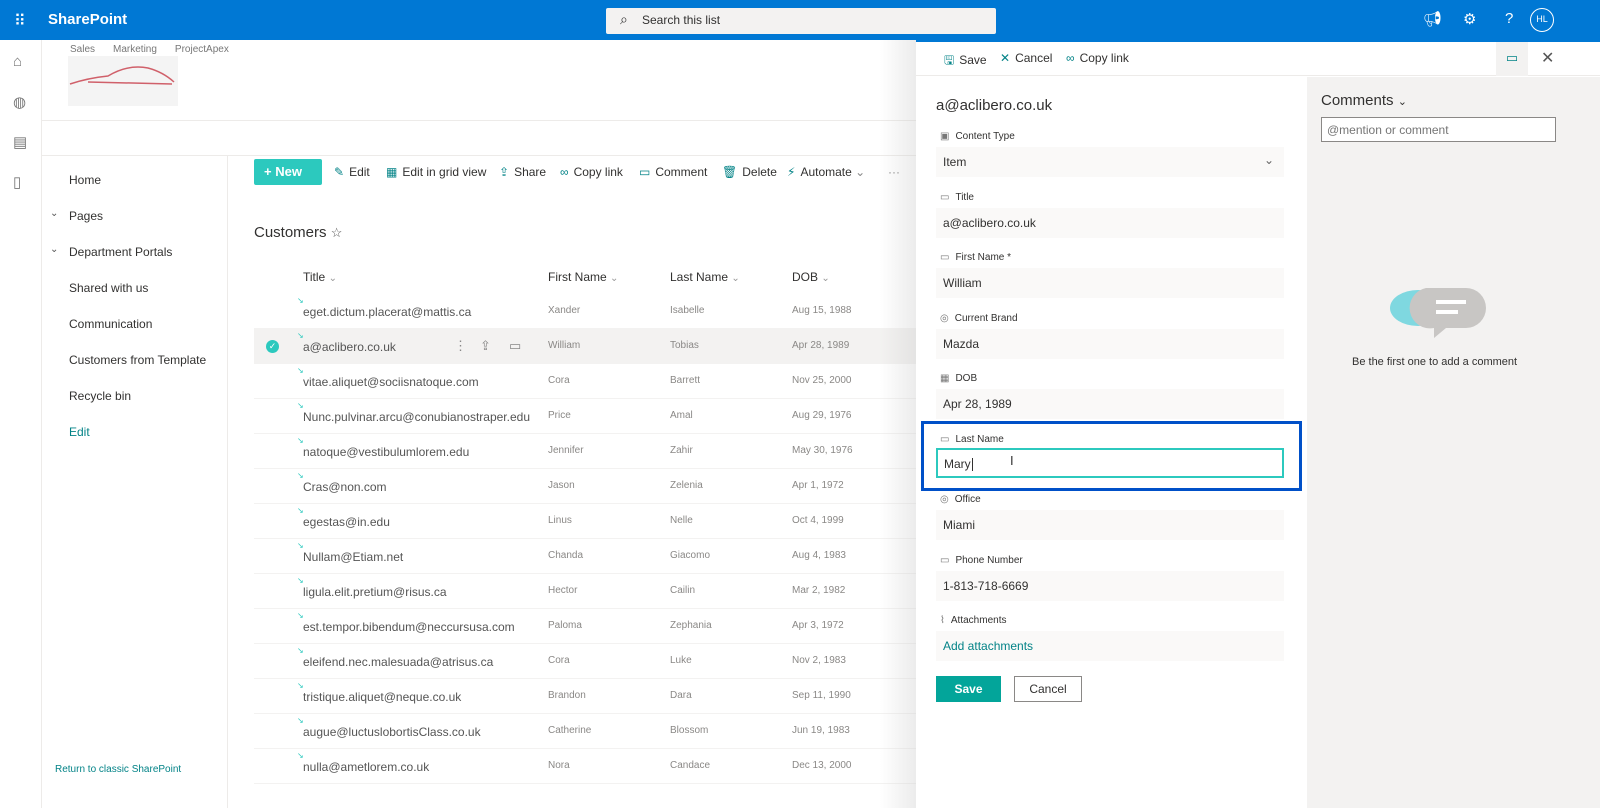 The width and height of the screenshot is (1600, 808). I want to click on nav-item: Customers from Template, so click(135, 359).